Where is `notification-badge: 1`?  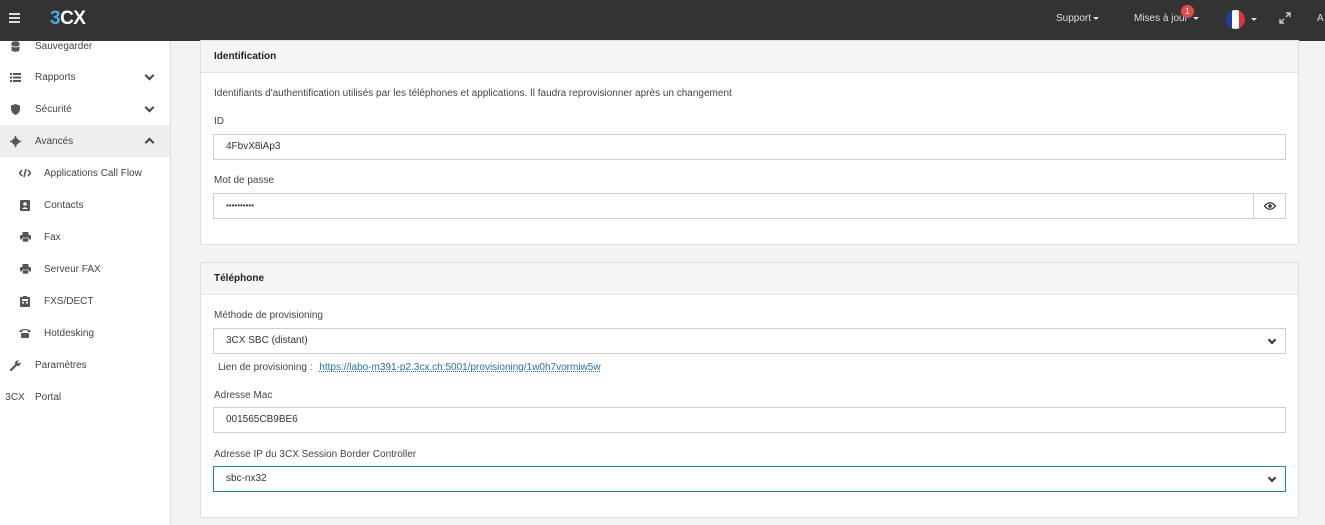
notification-badge: 1 is located at coordinates (1187, 11).